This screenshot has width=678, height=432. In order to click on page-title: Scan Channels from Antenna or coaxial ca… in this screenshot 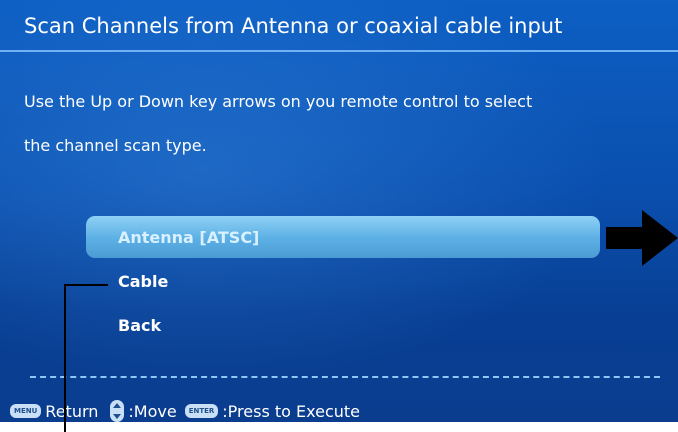, I will do `click(293, 26)`.